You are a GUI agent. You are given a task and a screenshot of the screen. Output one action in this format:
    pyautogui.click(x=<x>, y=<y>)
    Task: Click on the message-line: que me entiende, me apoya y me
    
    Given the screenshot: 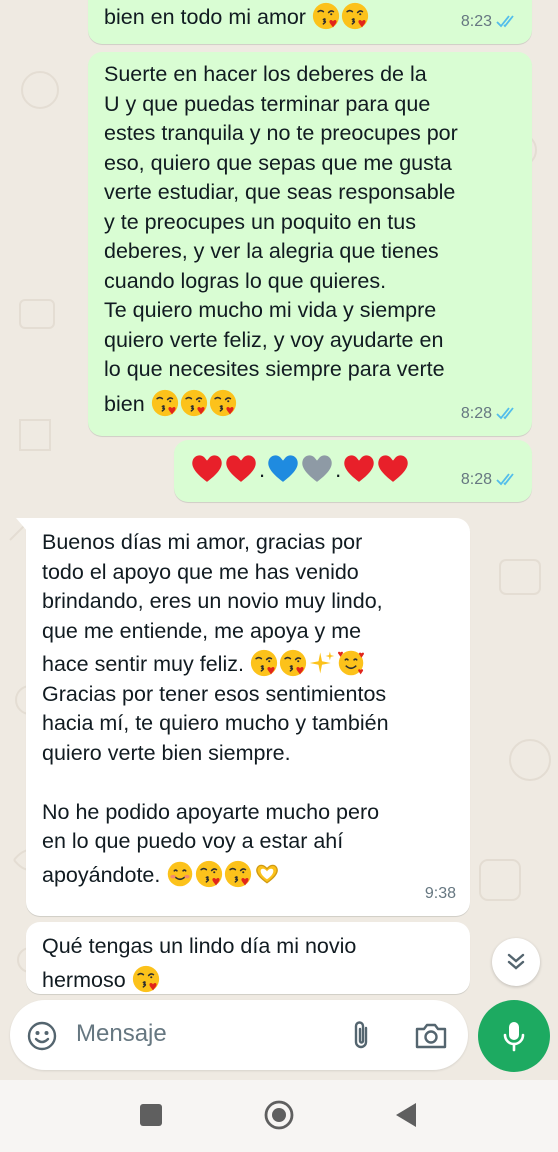 What is the action you would take?
    pyautogui.click(x=202, y=630)
    